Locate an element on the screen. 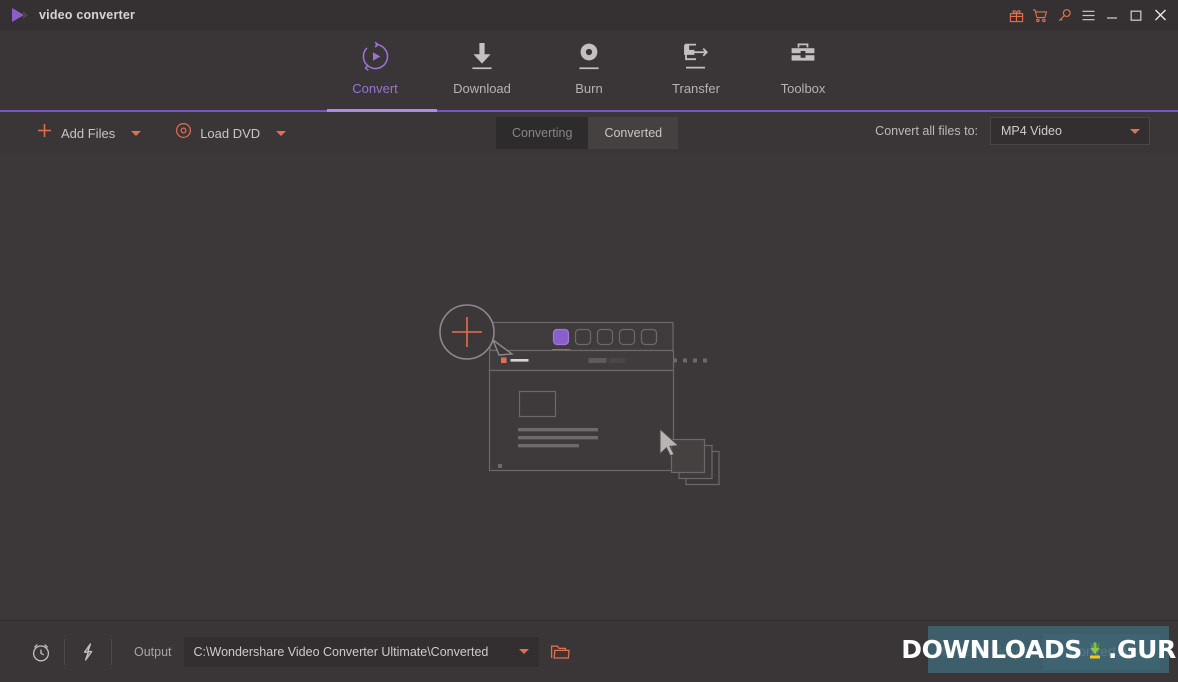 The image size is (1178, 682). load-dvd-label: Load DVD is located at coordinates (230, 133).